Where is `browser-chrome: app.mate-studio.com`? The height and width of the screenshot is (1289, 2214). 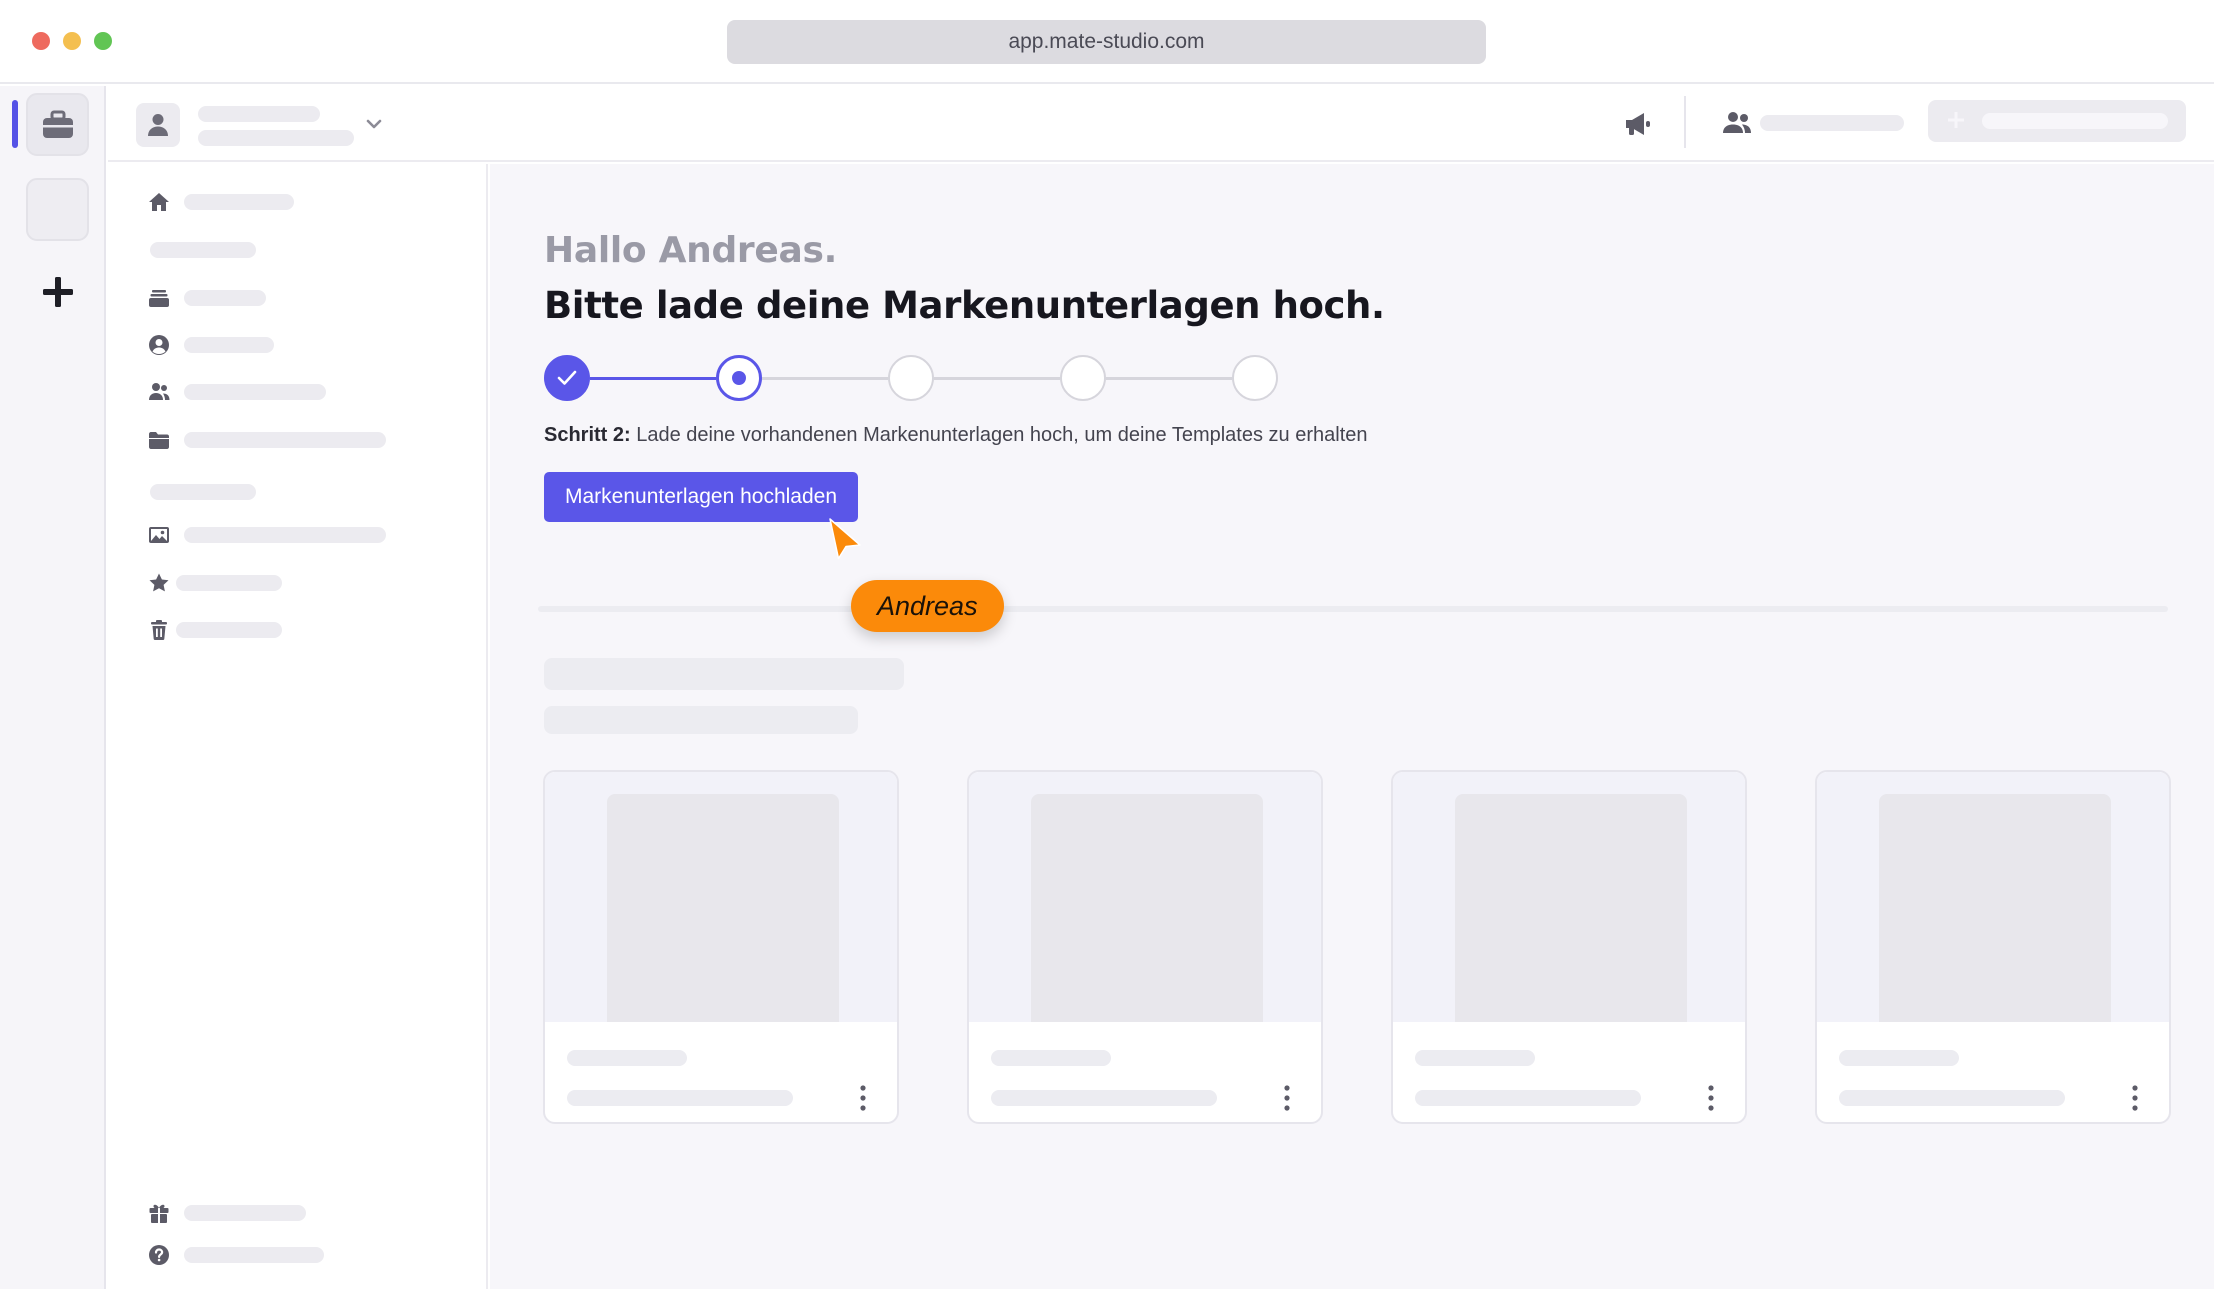
browser-chrome: app.mate-studio.com is located at coordinates (1107, 42).